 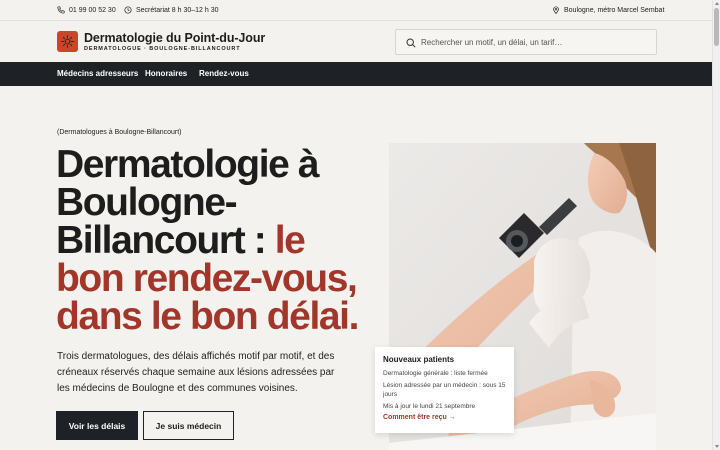 I want to click on card-general-status: Dermatologie générale : liste fermée, so click(x=435, y=373).